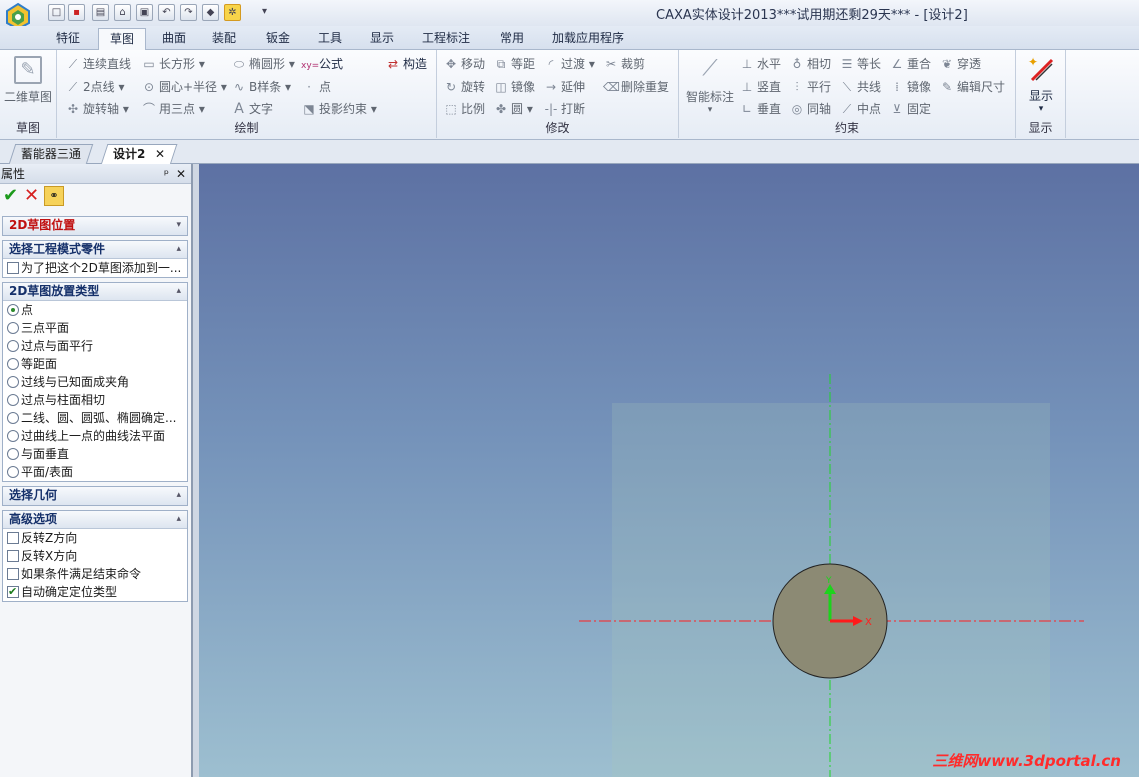 Image resolution: width=1139 pixels, height=777 pixels. Describe the element at coordinates (513, 109) in the screenshot. I see `pattern-circle-button: ✤ 圆 ▾` at that location.